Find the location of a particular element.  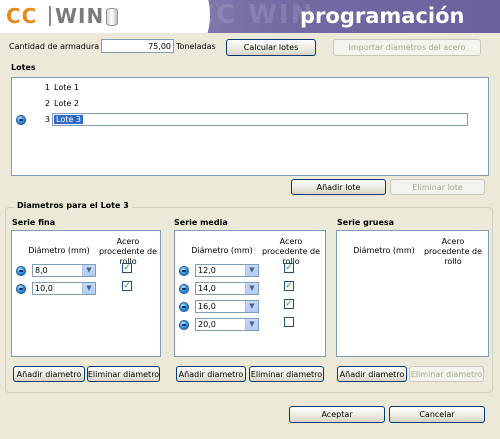

lote-number: 3 is located at coordinates (47, 119).